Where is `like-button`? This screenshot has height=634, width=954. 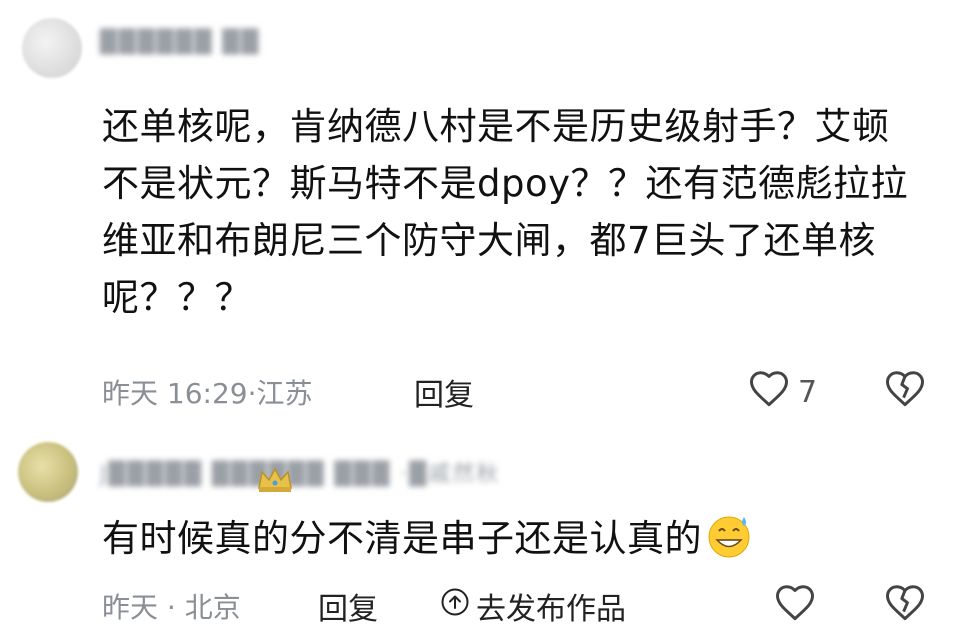
like-button is located at coordinates (795, 606).